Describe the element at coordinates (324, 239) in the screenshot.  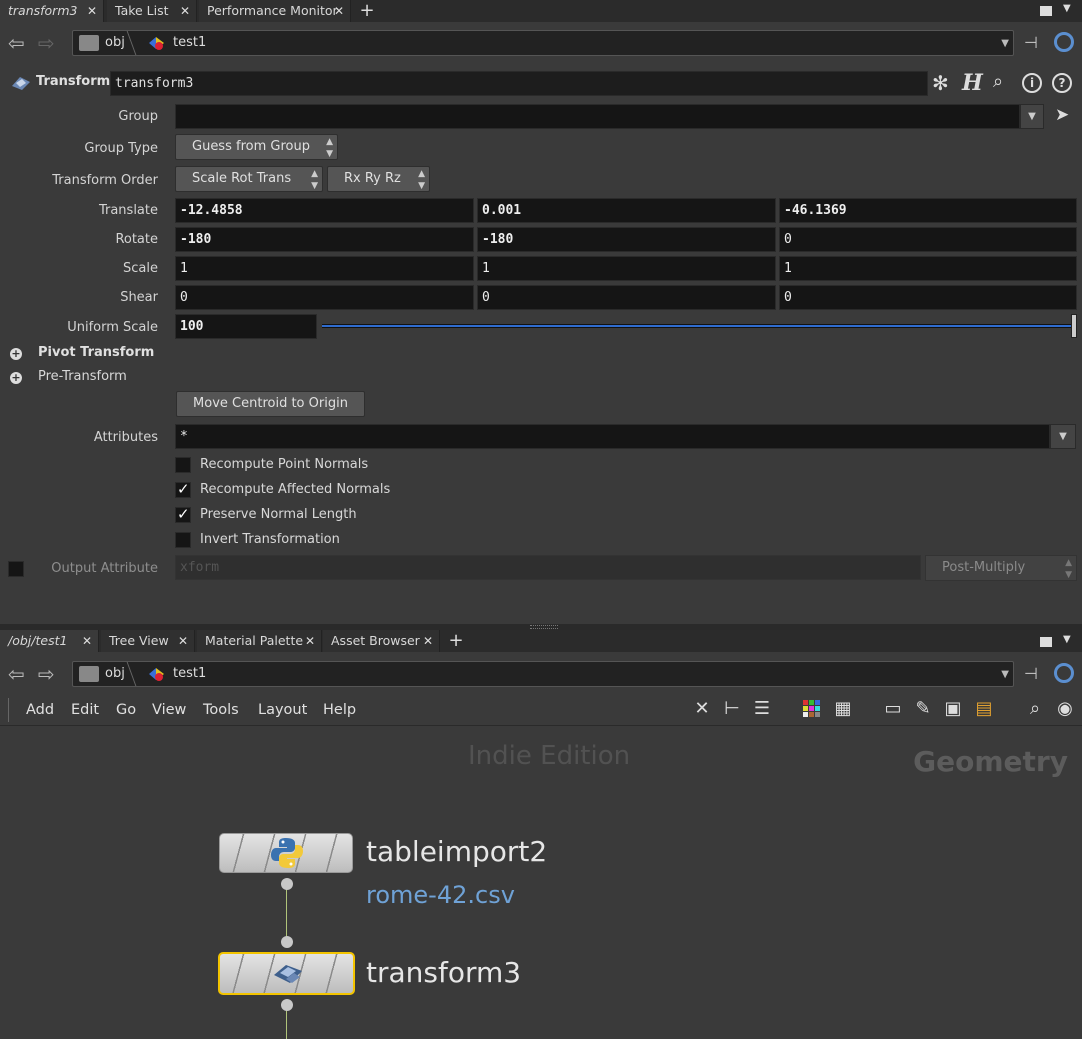
I see `rotate-x-field: -180` at that location.